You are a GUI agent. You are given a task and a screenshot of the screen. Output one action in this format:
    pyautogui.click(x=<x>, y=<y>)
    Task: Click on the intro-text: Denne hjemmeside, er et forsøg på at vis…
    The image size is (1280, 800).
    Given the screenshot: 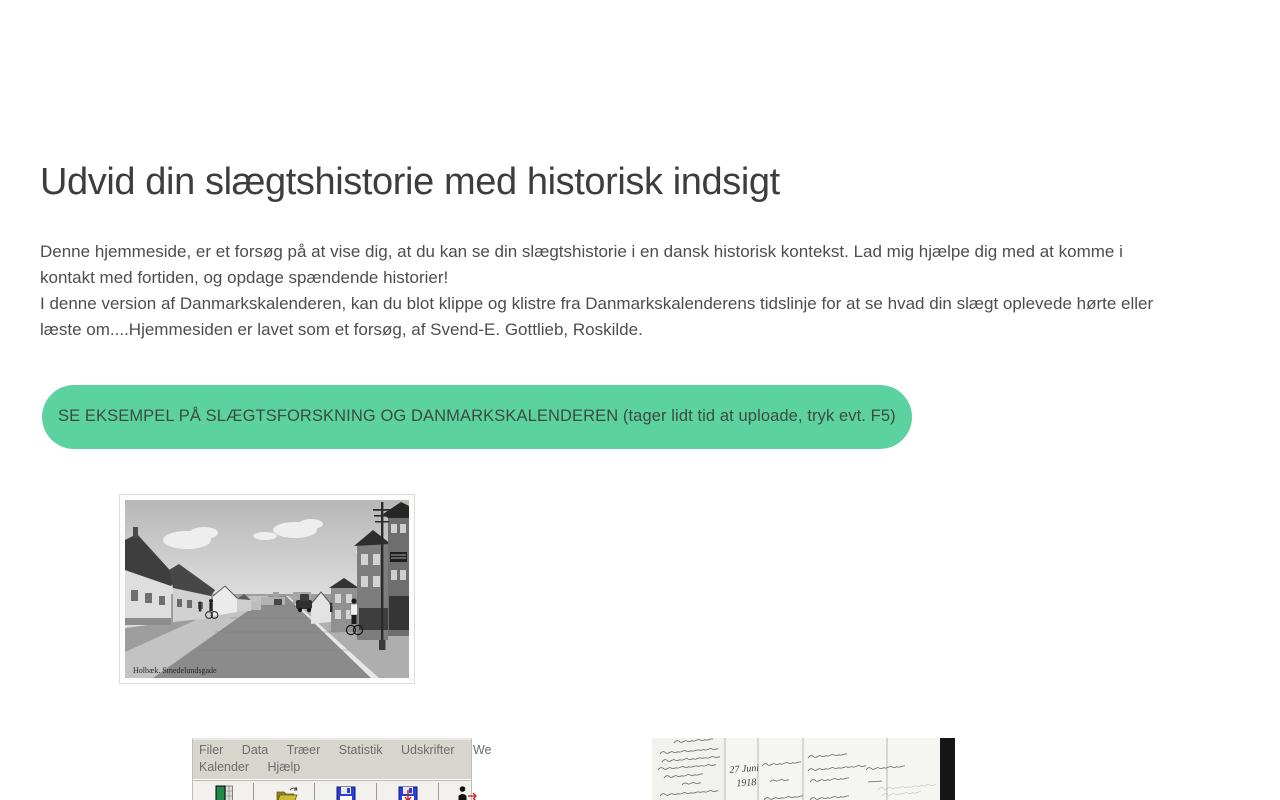 What is the action you would take?
    pyautogui.click(x=610, y=291)
    